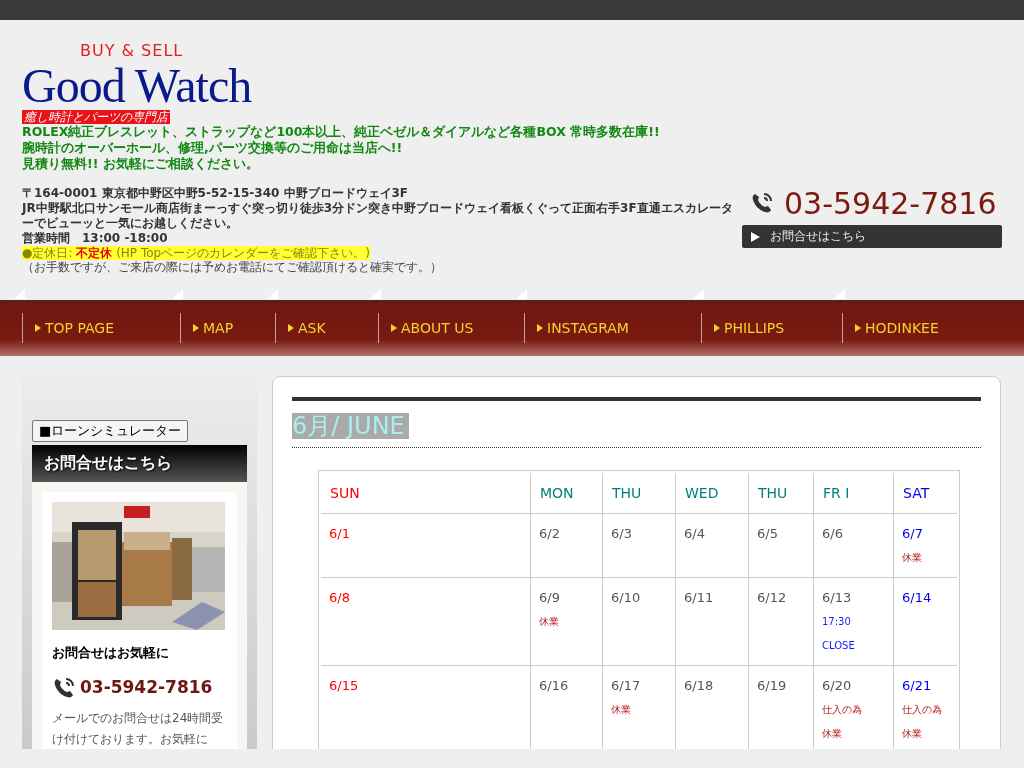 This screenshot has width=1024, height=768. What do you see at coordinates (699, 597) in the screenshot?
I see `date-text: 6/11` at bounding box center [699, 597].